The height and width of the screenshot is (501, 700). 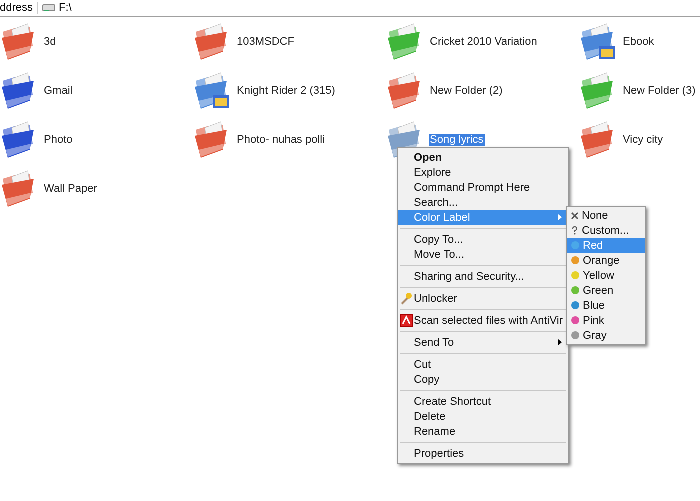 What do you see at coordinates (406, 320) in the screenshot?
I see `antivirus-icon` at bounding box center [406, 320].